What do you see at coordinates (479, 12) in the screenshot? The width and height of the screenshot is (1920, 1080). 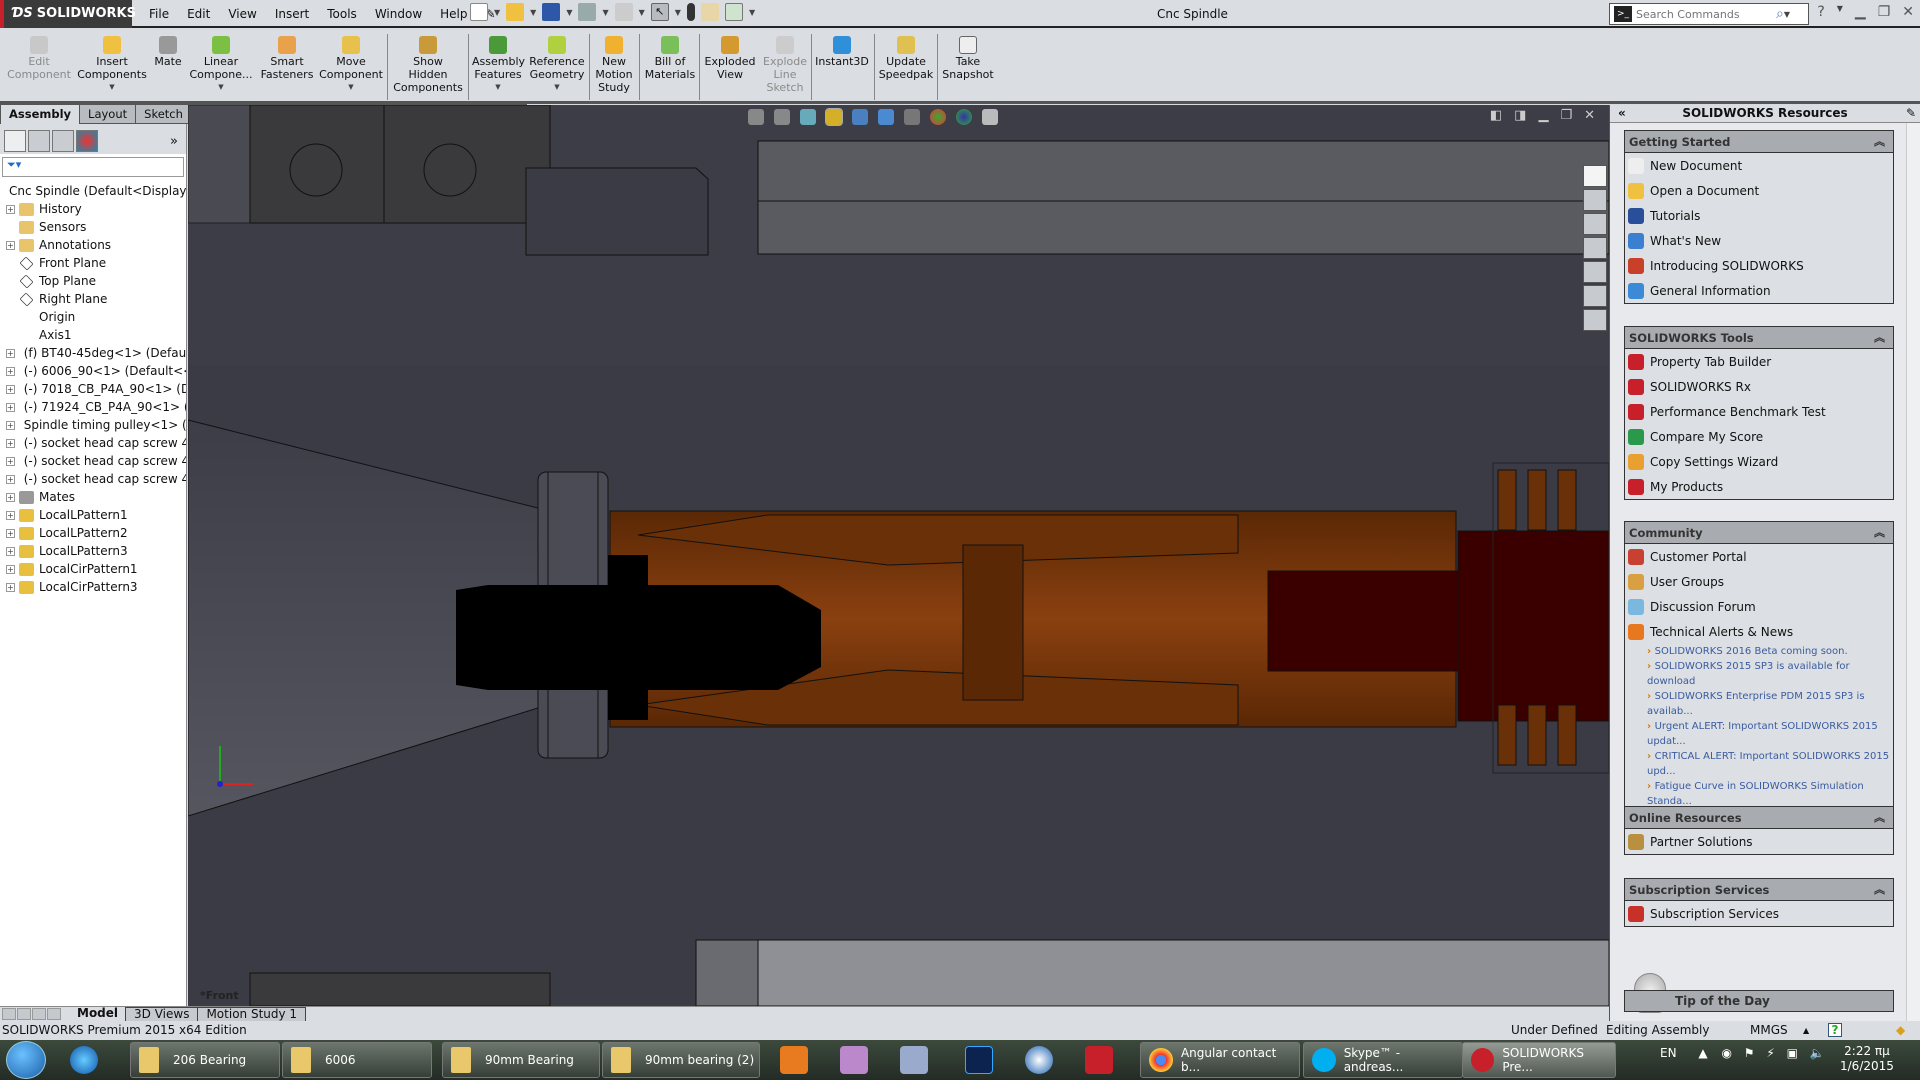 I see `new-document-icon` at bounding box center [479, 12].